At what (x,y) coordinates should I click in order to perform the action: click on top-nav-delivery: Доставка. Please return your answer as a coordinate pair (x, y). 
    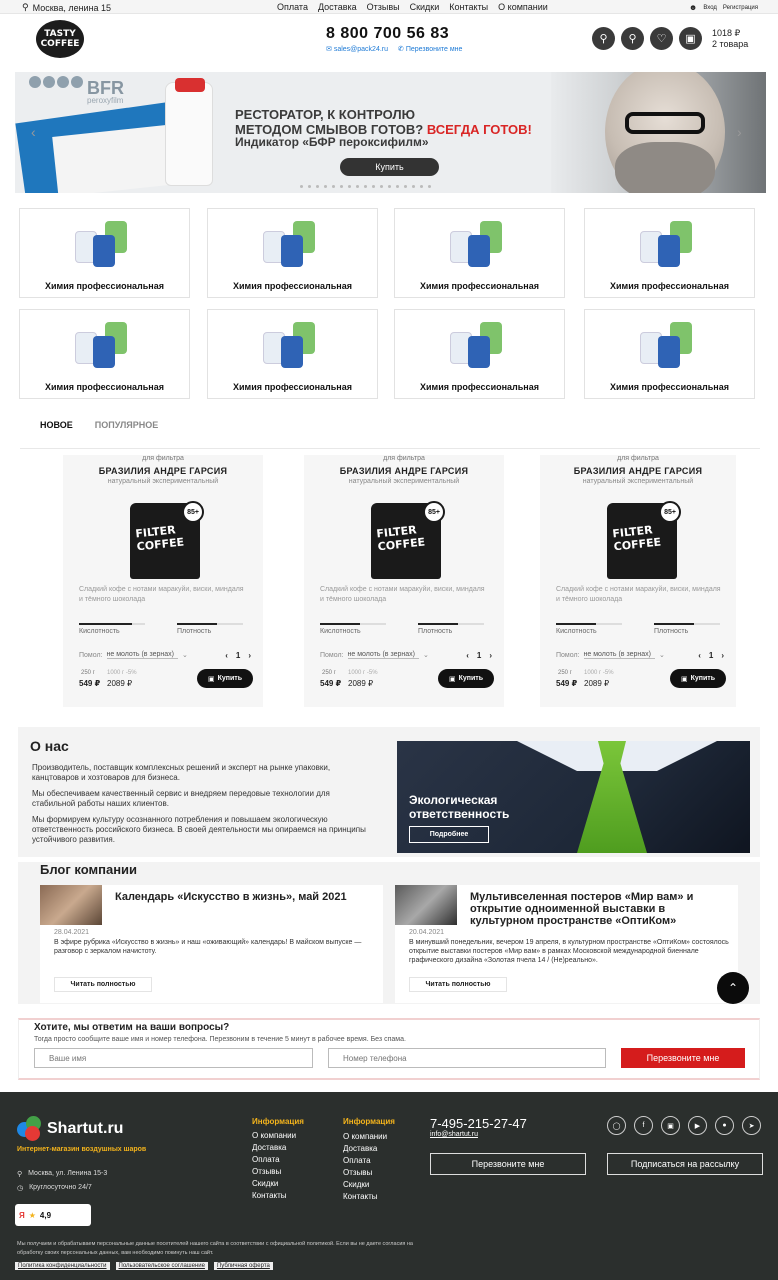
    Looking at the image, I should click on (337, 7).